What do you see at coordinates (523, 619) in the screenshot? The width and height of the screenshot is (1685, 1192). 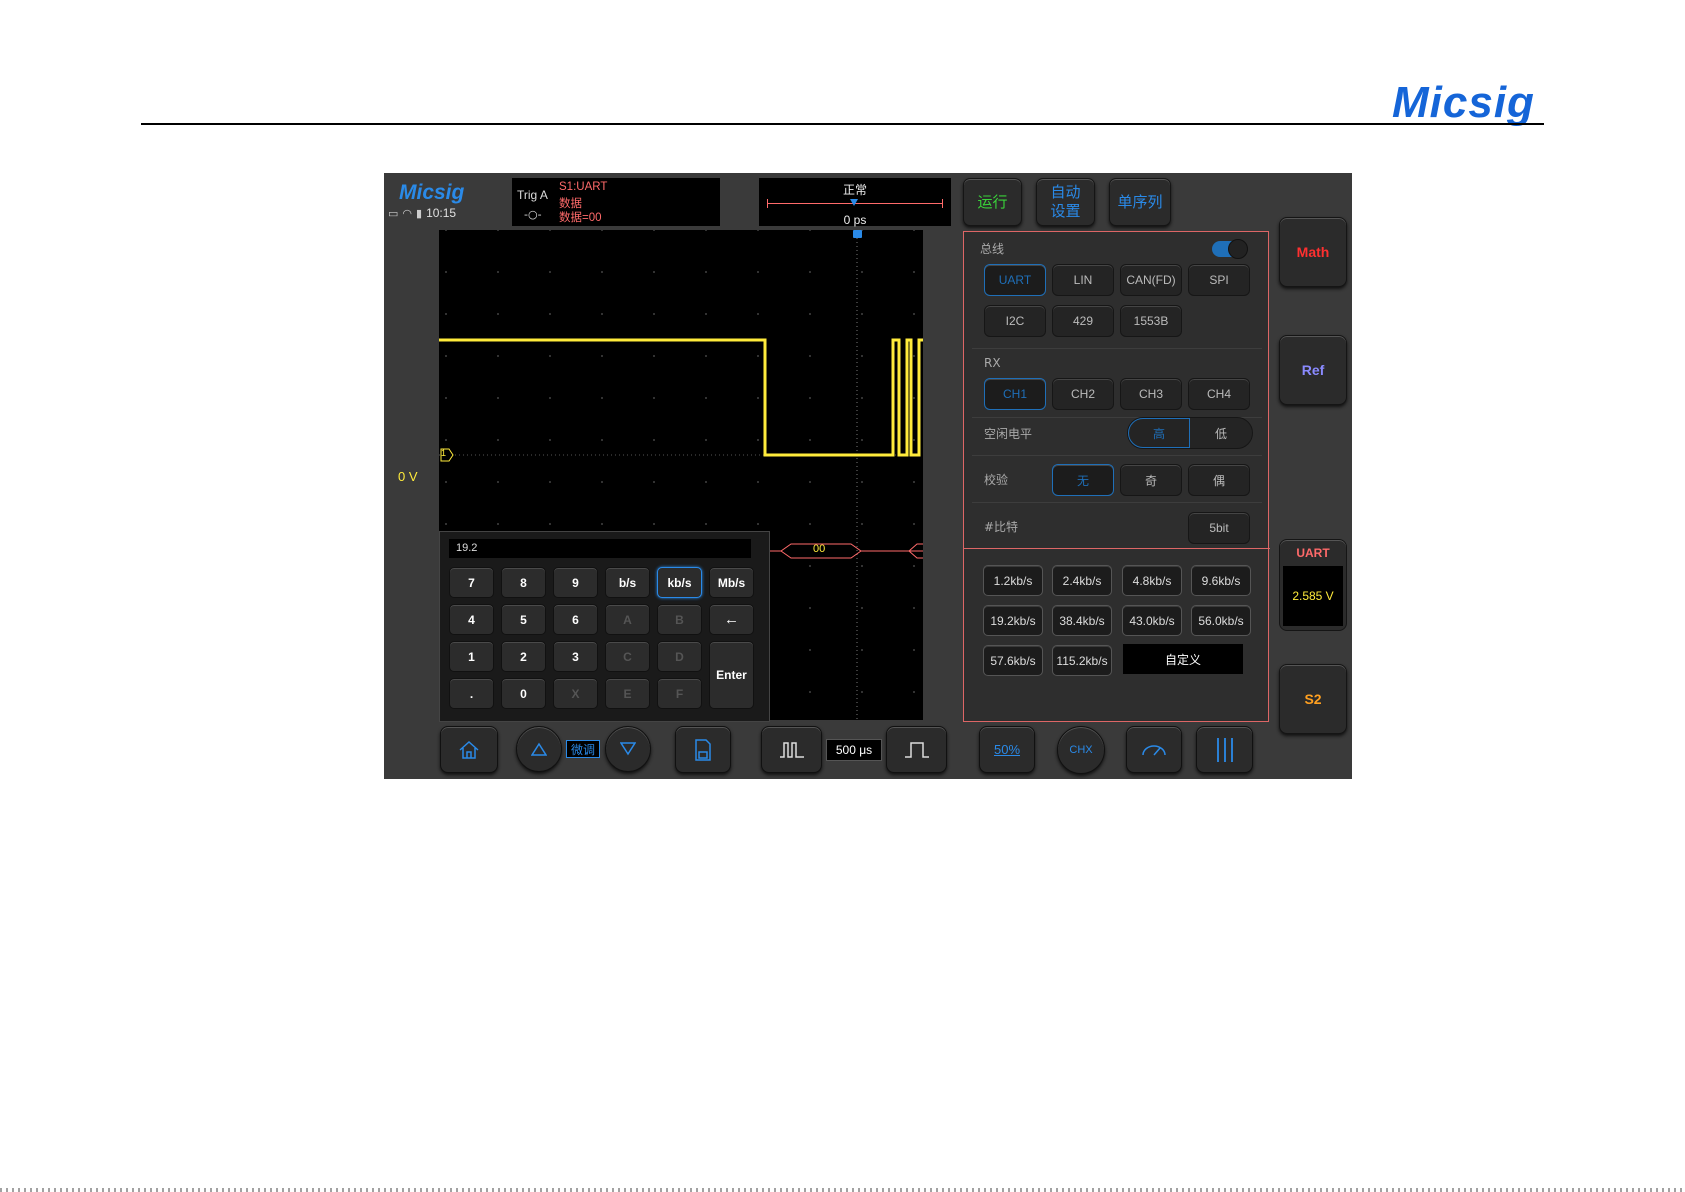 I see `key-5: 5` at bounding box center [523, 619].